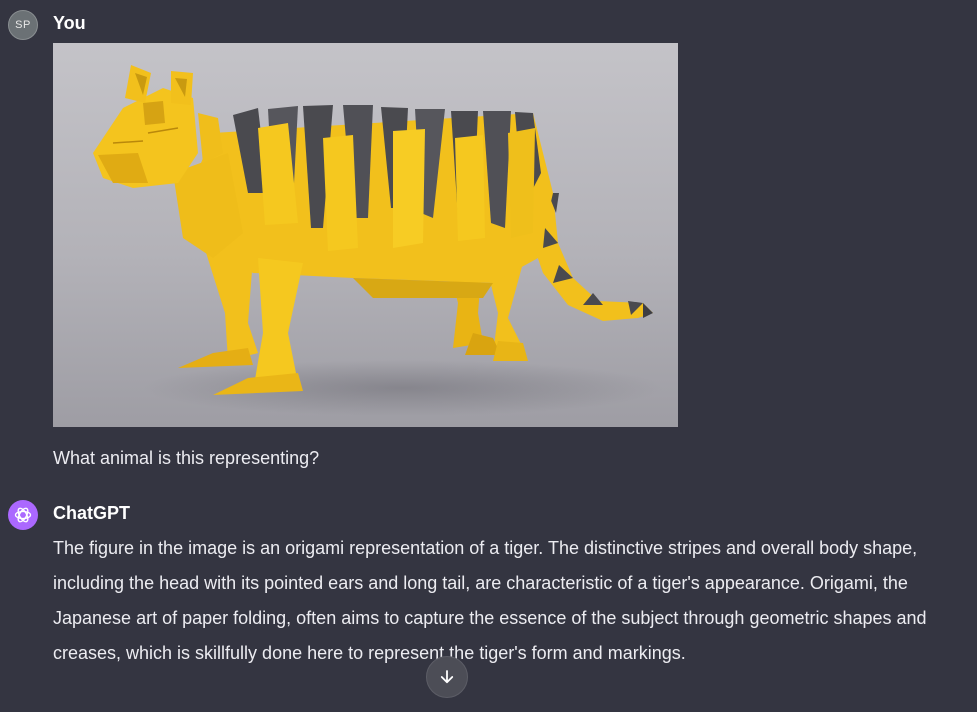 Image resolution: width=977 pixels, height=712 pixels. I want to click on user-avatar-initials: SP, so click(23, 25).